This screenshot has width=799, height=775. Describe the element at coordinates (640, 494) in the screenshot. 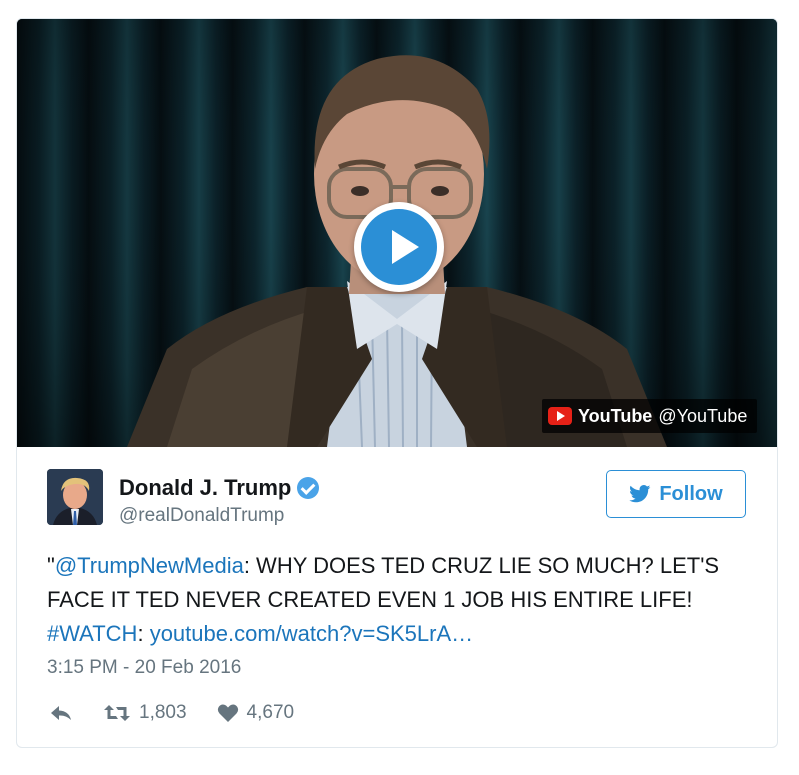

I see `twitter-bird-icon` at that location.